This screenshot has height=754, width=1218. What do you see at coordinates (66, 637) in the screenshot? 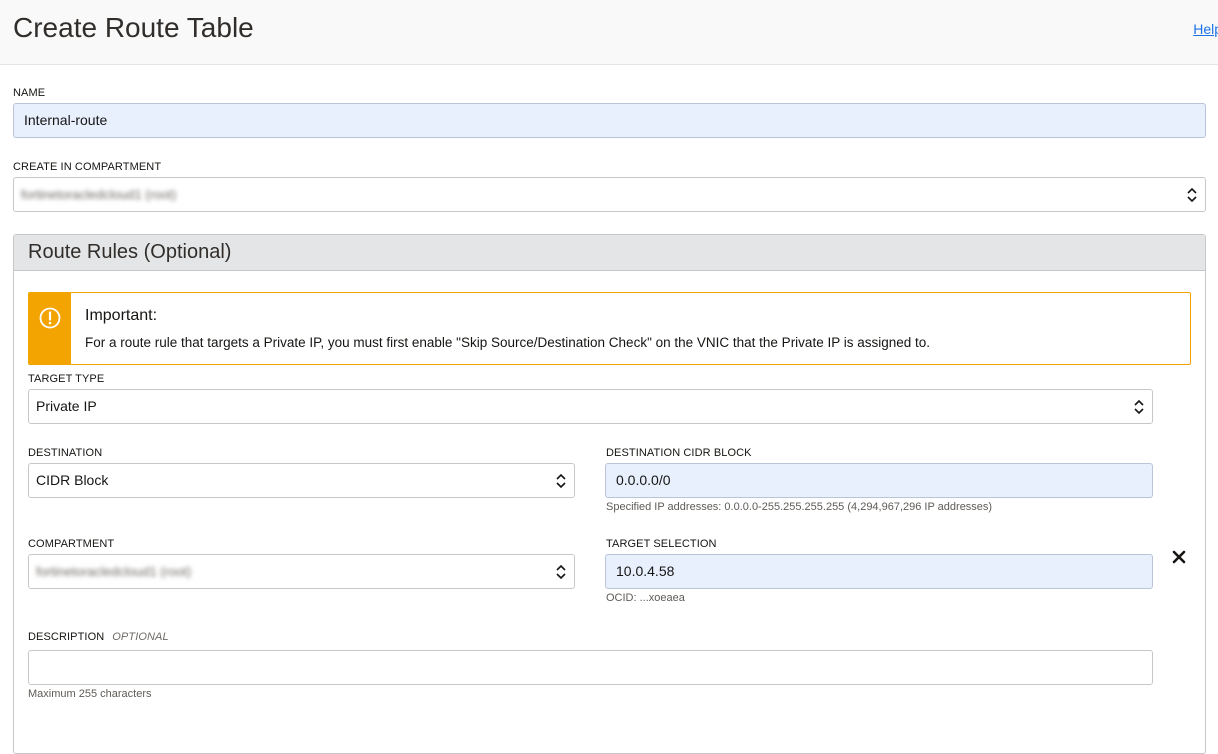
I see `description-label-text: DESCRIPTION` at bounding box center [66, 637].